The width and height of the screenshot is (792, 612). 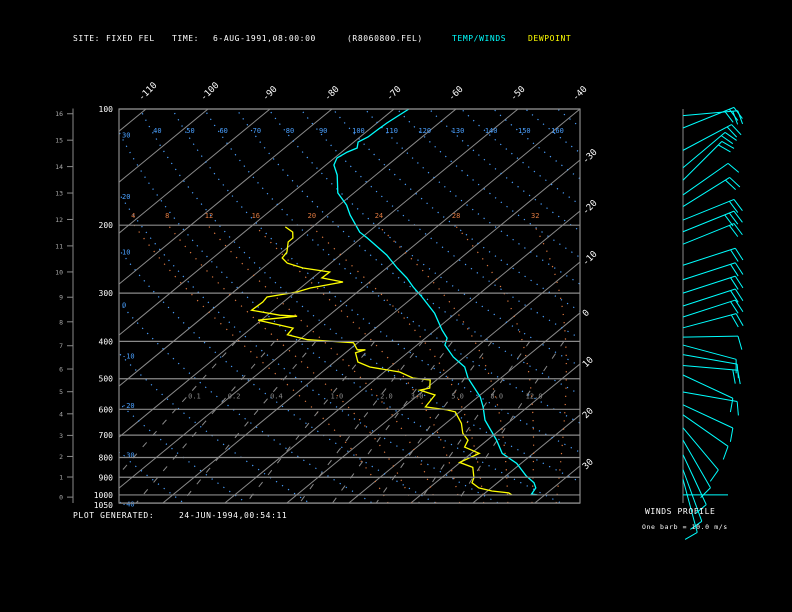 I want to click on dry-adiabat-label: 40, so click(x=157, y=131).